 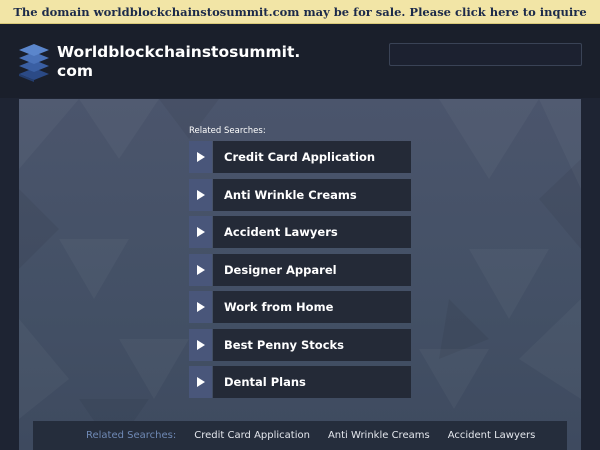 I want to click on related-link-accident-lawyers: Accident Lawyers, so click(x=300, y=232).